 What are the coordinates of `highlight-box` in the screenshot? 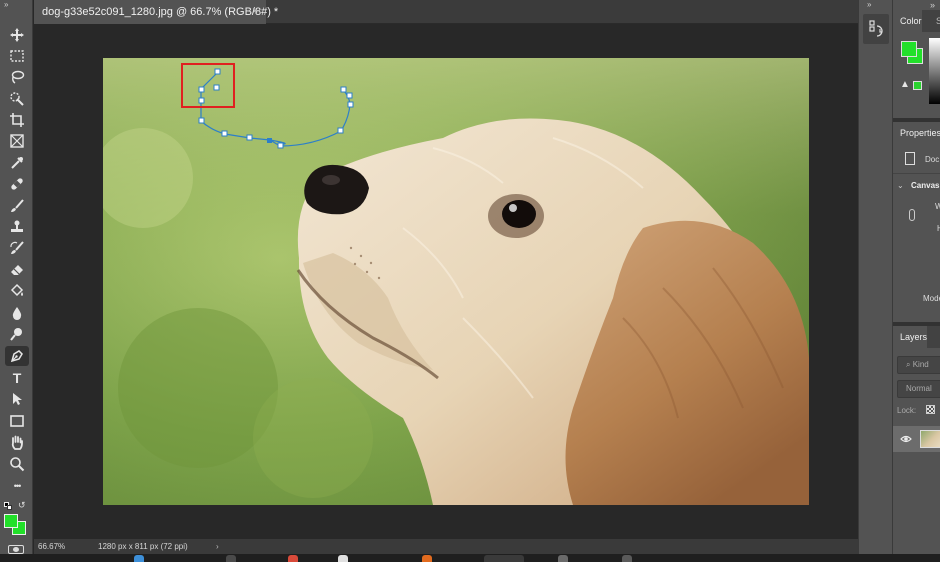 It's located at (208, 85).